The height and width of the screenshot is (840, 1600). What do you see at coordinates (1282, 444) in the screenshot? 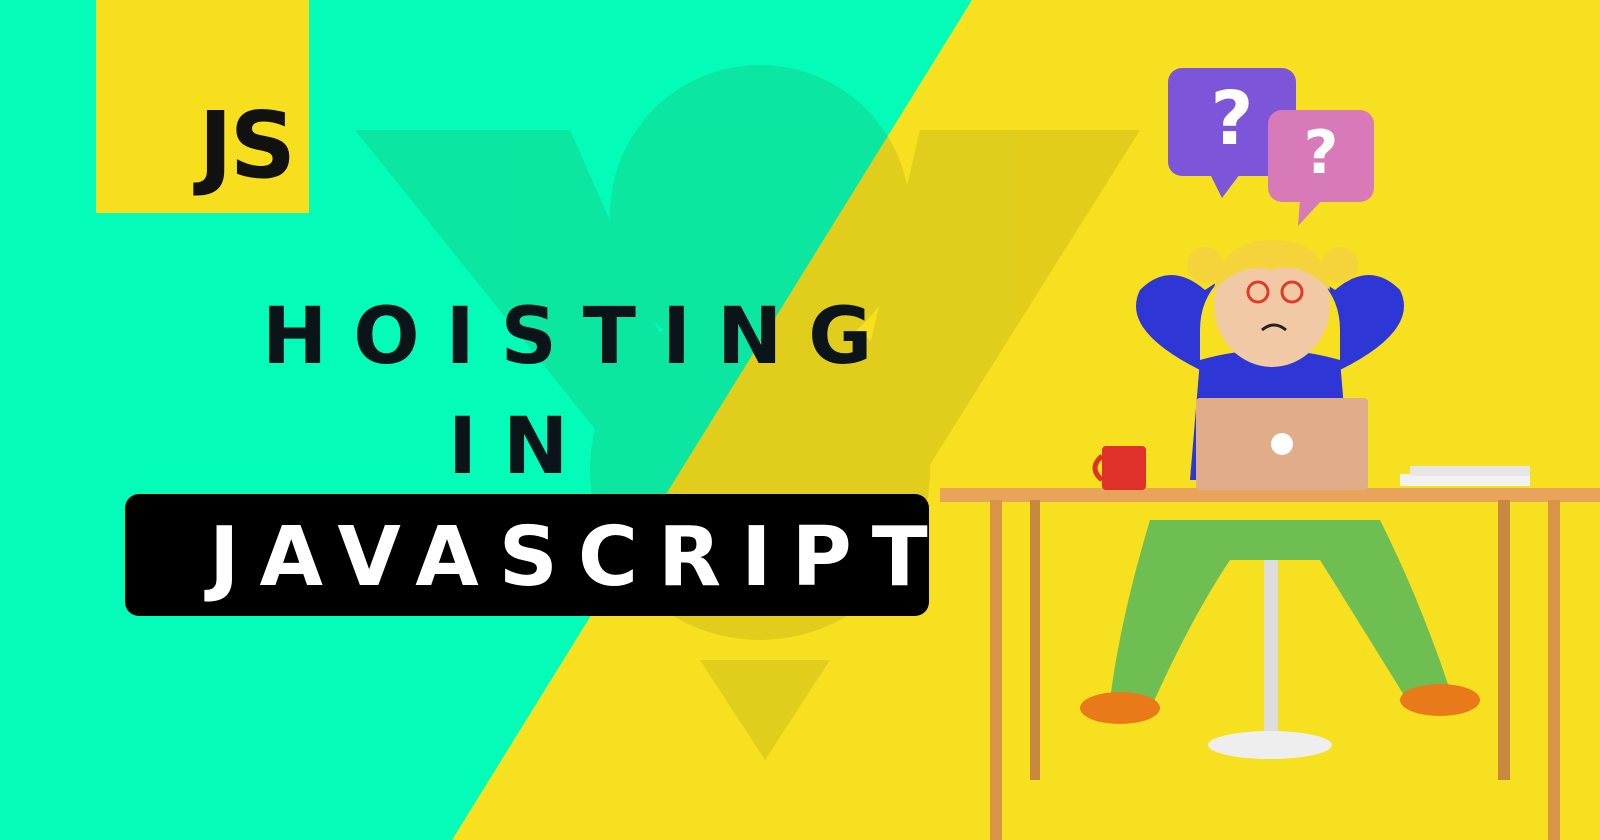
I see `laptop-icon` at bounding box center [1282, 444].